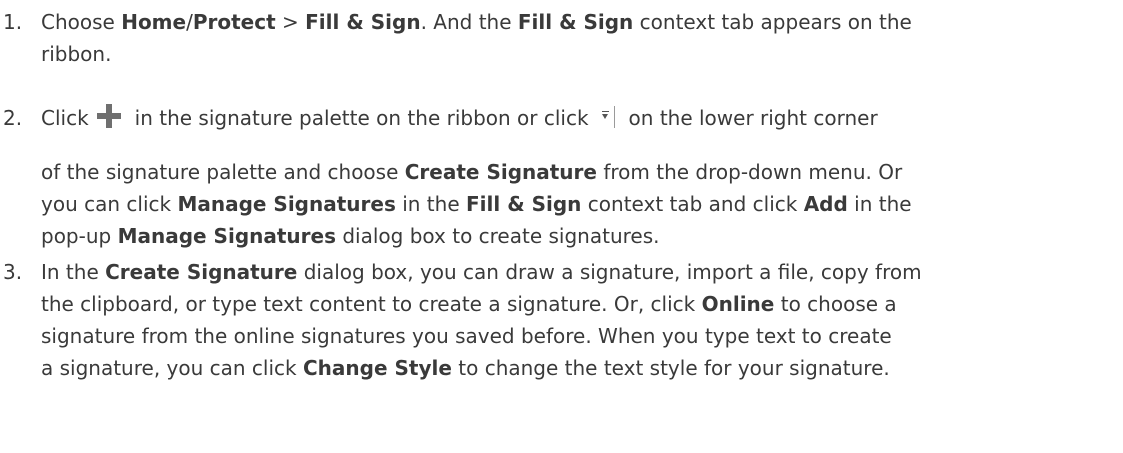  Describe the element at coordinates (76, 54) in the screenshot. I see `step-1-line-2: ribbon.` at that location.